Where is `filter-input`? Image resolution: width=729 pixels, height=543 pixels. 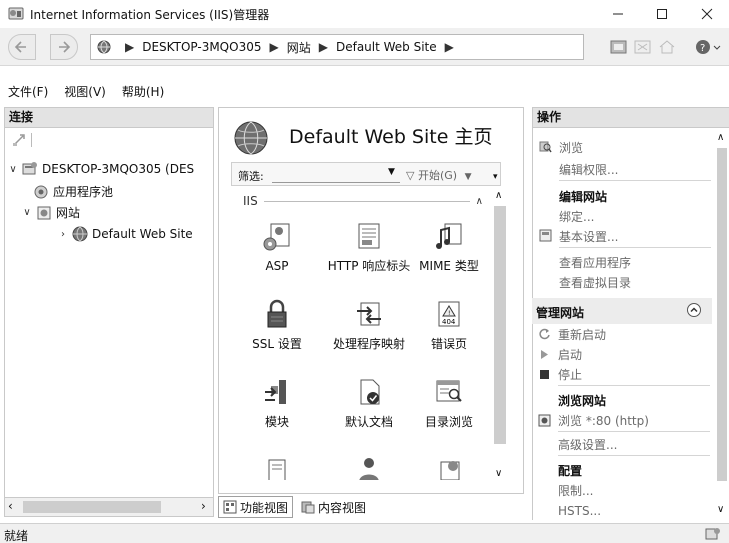
filter-input is located at coordinates (336, 174).